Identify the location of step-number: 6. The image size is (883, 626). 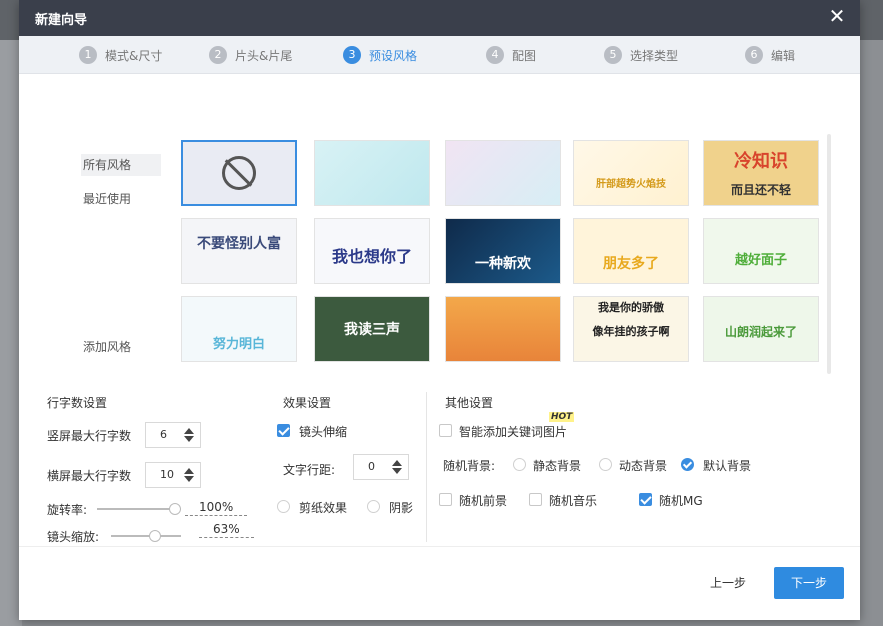
(754, 55).